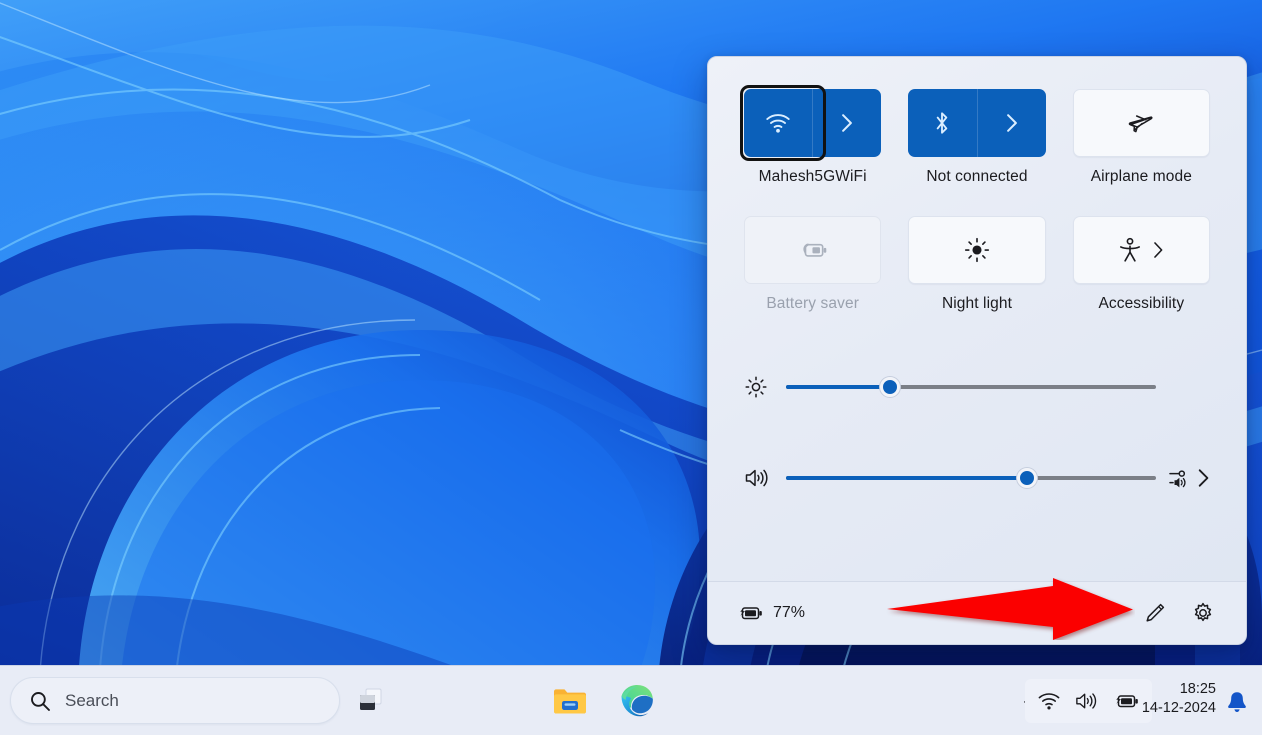 This screenshot has height=735, width=1262. I want to click on tile-battery-saver-label: Battery saver, so click(812, 303).